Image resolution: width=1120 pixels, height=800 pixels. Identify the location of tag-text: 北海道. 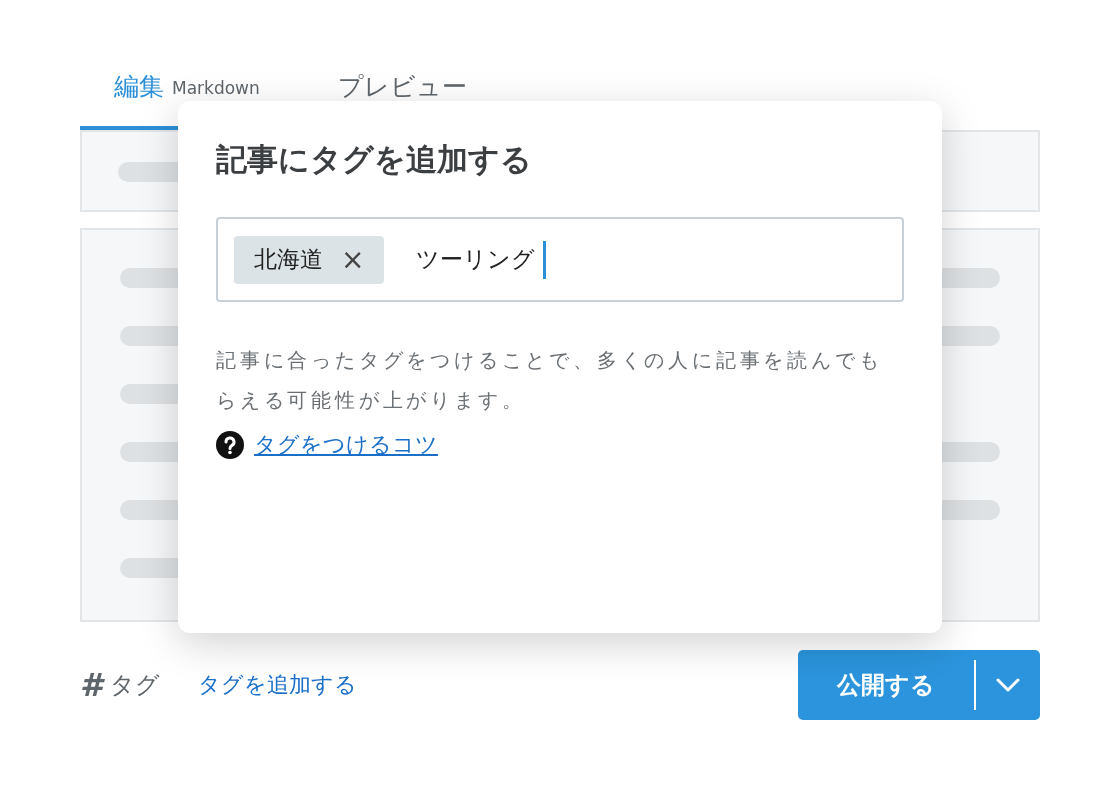
(288, 259).